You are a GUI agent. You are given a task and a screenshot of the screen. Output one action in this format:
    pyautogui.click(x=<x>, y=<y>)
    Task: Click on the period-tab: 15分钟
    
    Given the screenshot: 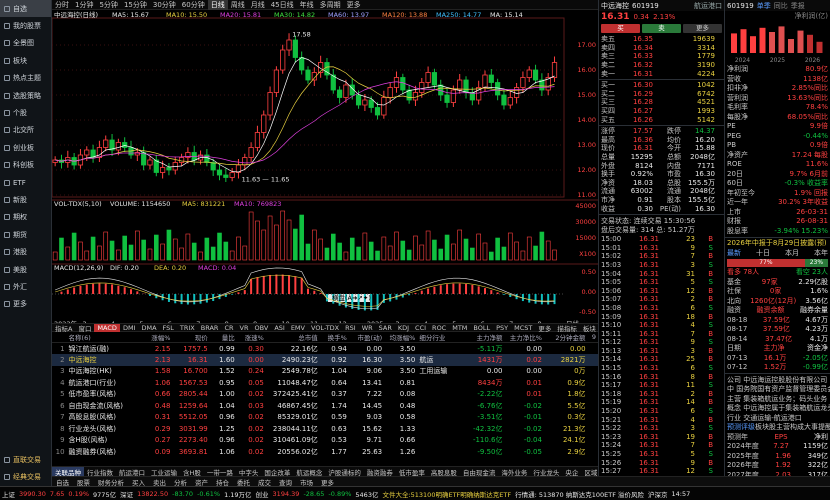 What is the action you would take?
    pyautogui.click(x=135, y=5)
    